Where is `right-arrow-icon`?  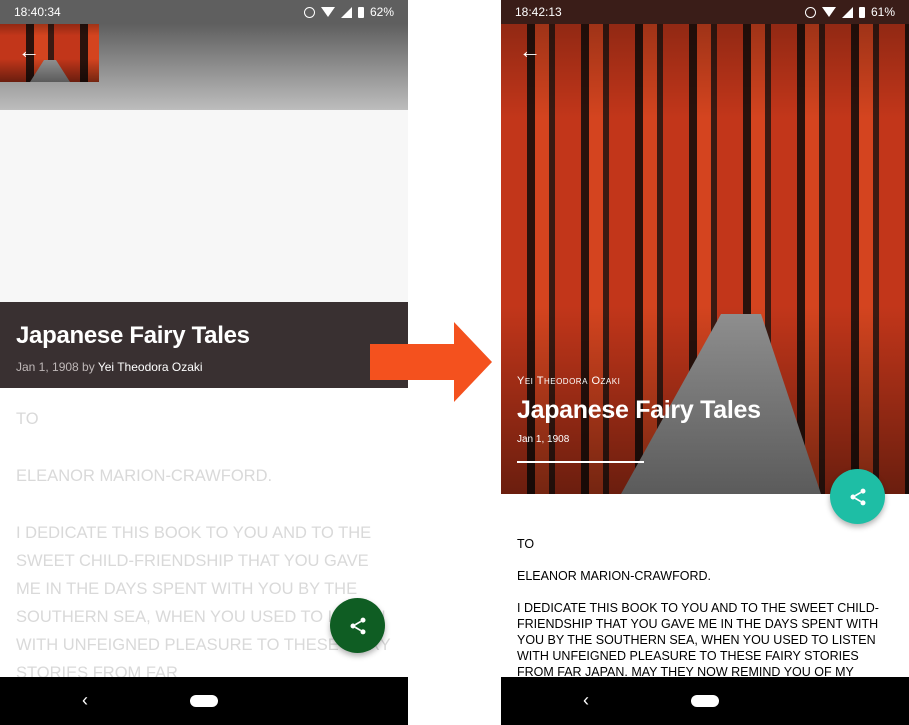
right-arrow-icon is located at coordinates (431, 362).